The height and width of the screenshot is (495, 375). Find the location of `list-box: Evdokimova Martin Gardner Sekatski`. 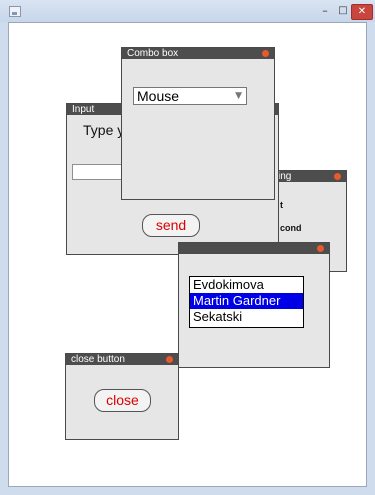

list-box: Evdokimova Martin Gardner Sekatski is located at coordinates (246, 302).